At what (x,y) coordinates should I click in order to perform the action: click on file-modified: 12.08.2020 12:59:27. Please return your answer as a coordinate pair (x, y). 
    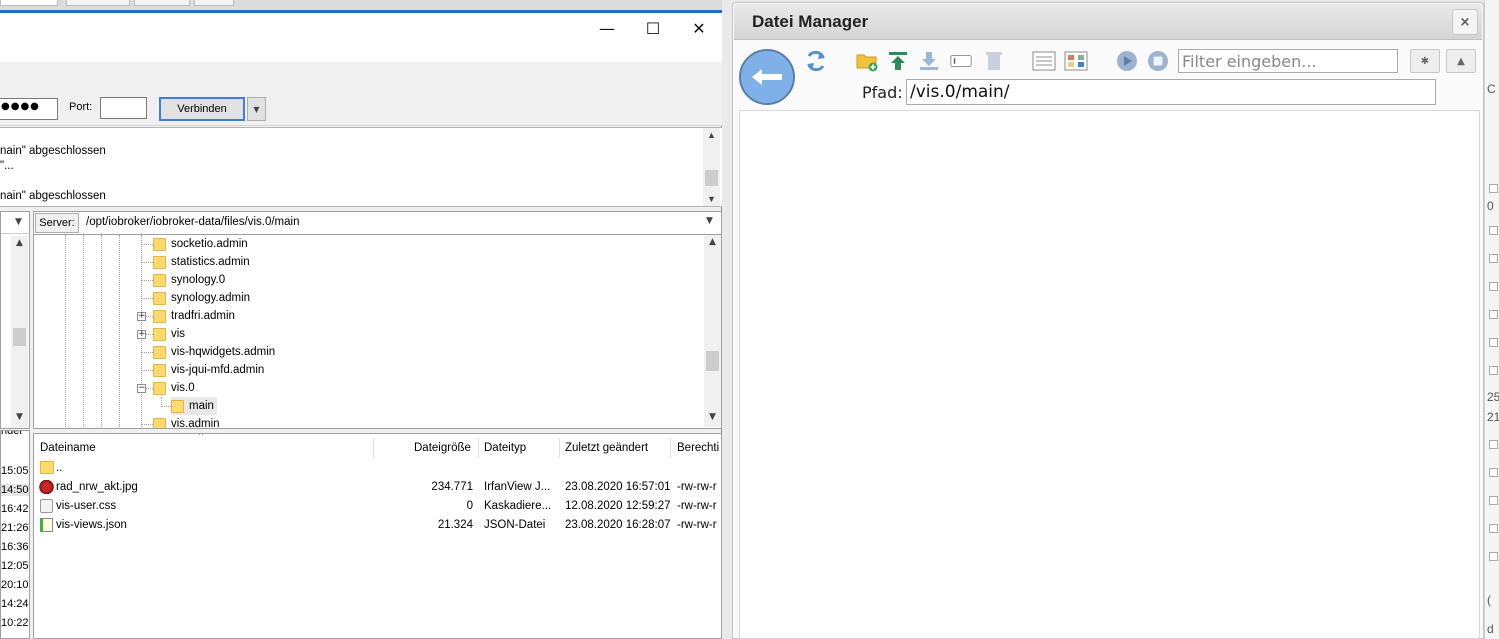
    Looking at the image, I should click on (618, 506).